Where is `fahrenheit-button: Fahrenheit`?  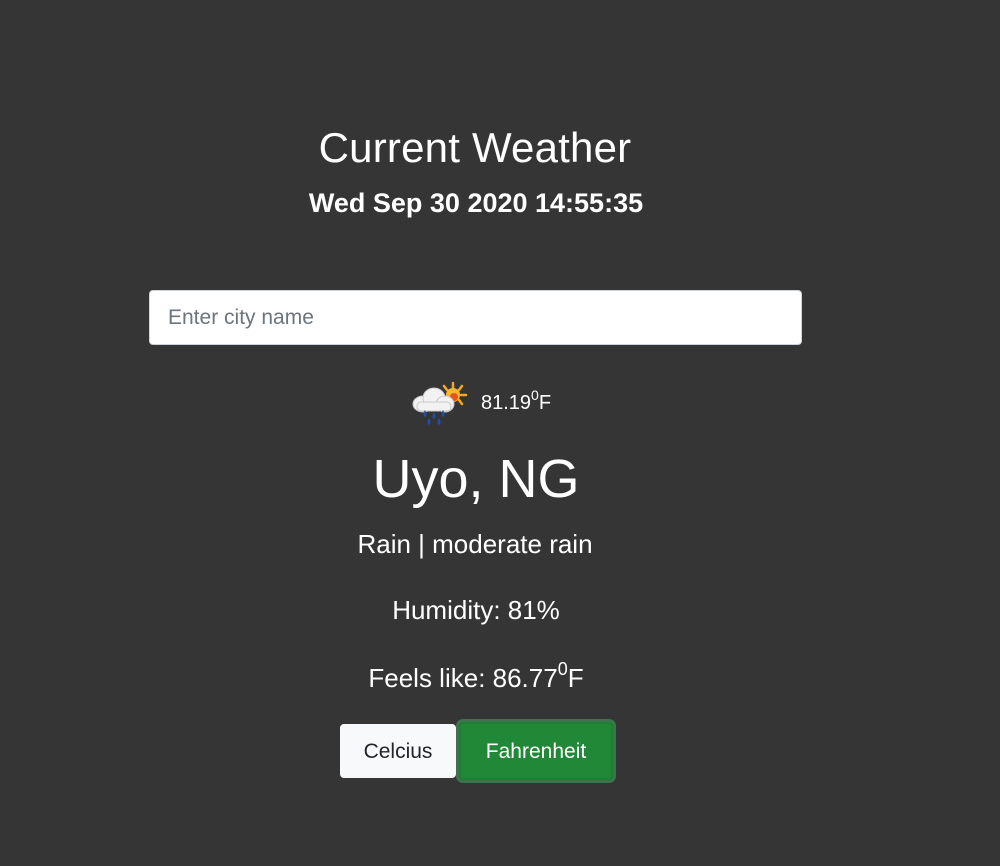
fahrenheit-button: Fahrenheit is located at coordinates (536, 751).